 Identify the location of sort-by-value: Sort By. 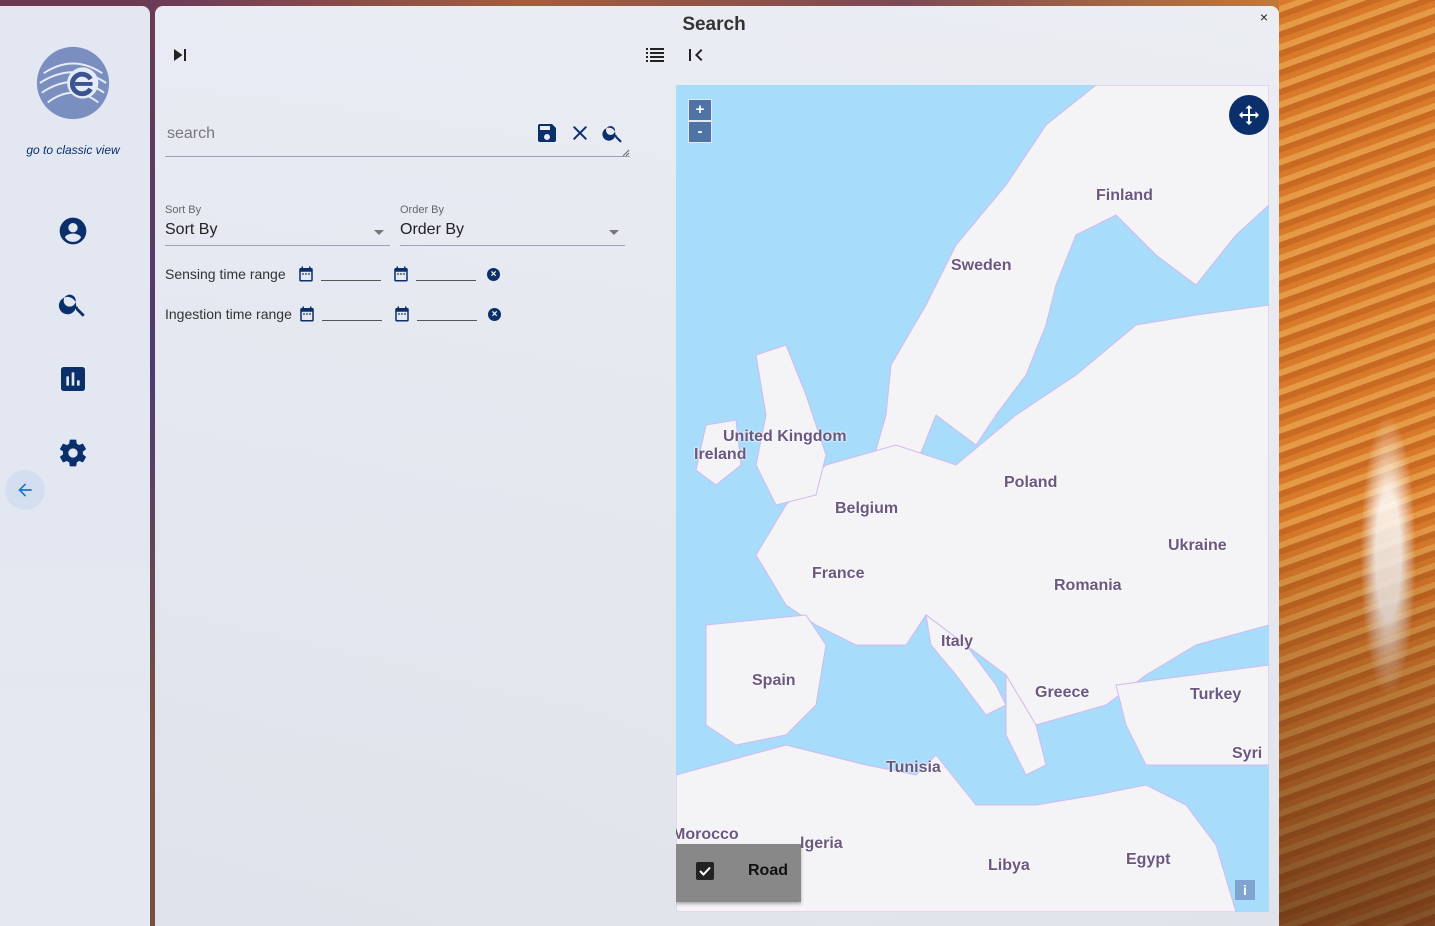
(191, 229).